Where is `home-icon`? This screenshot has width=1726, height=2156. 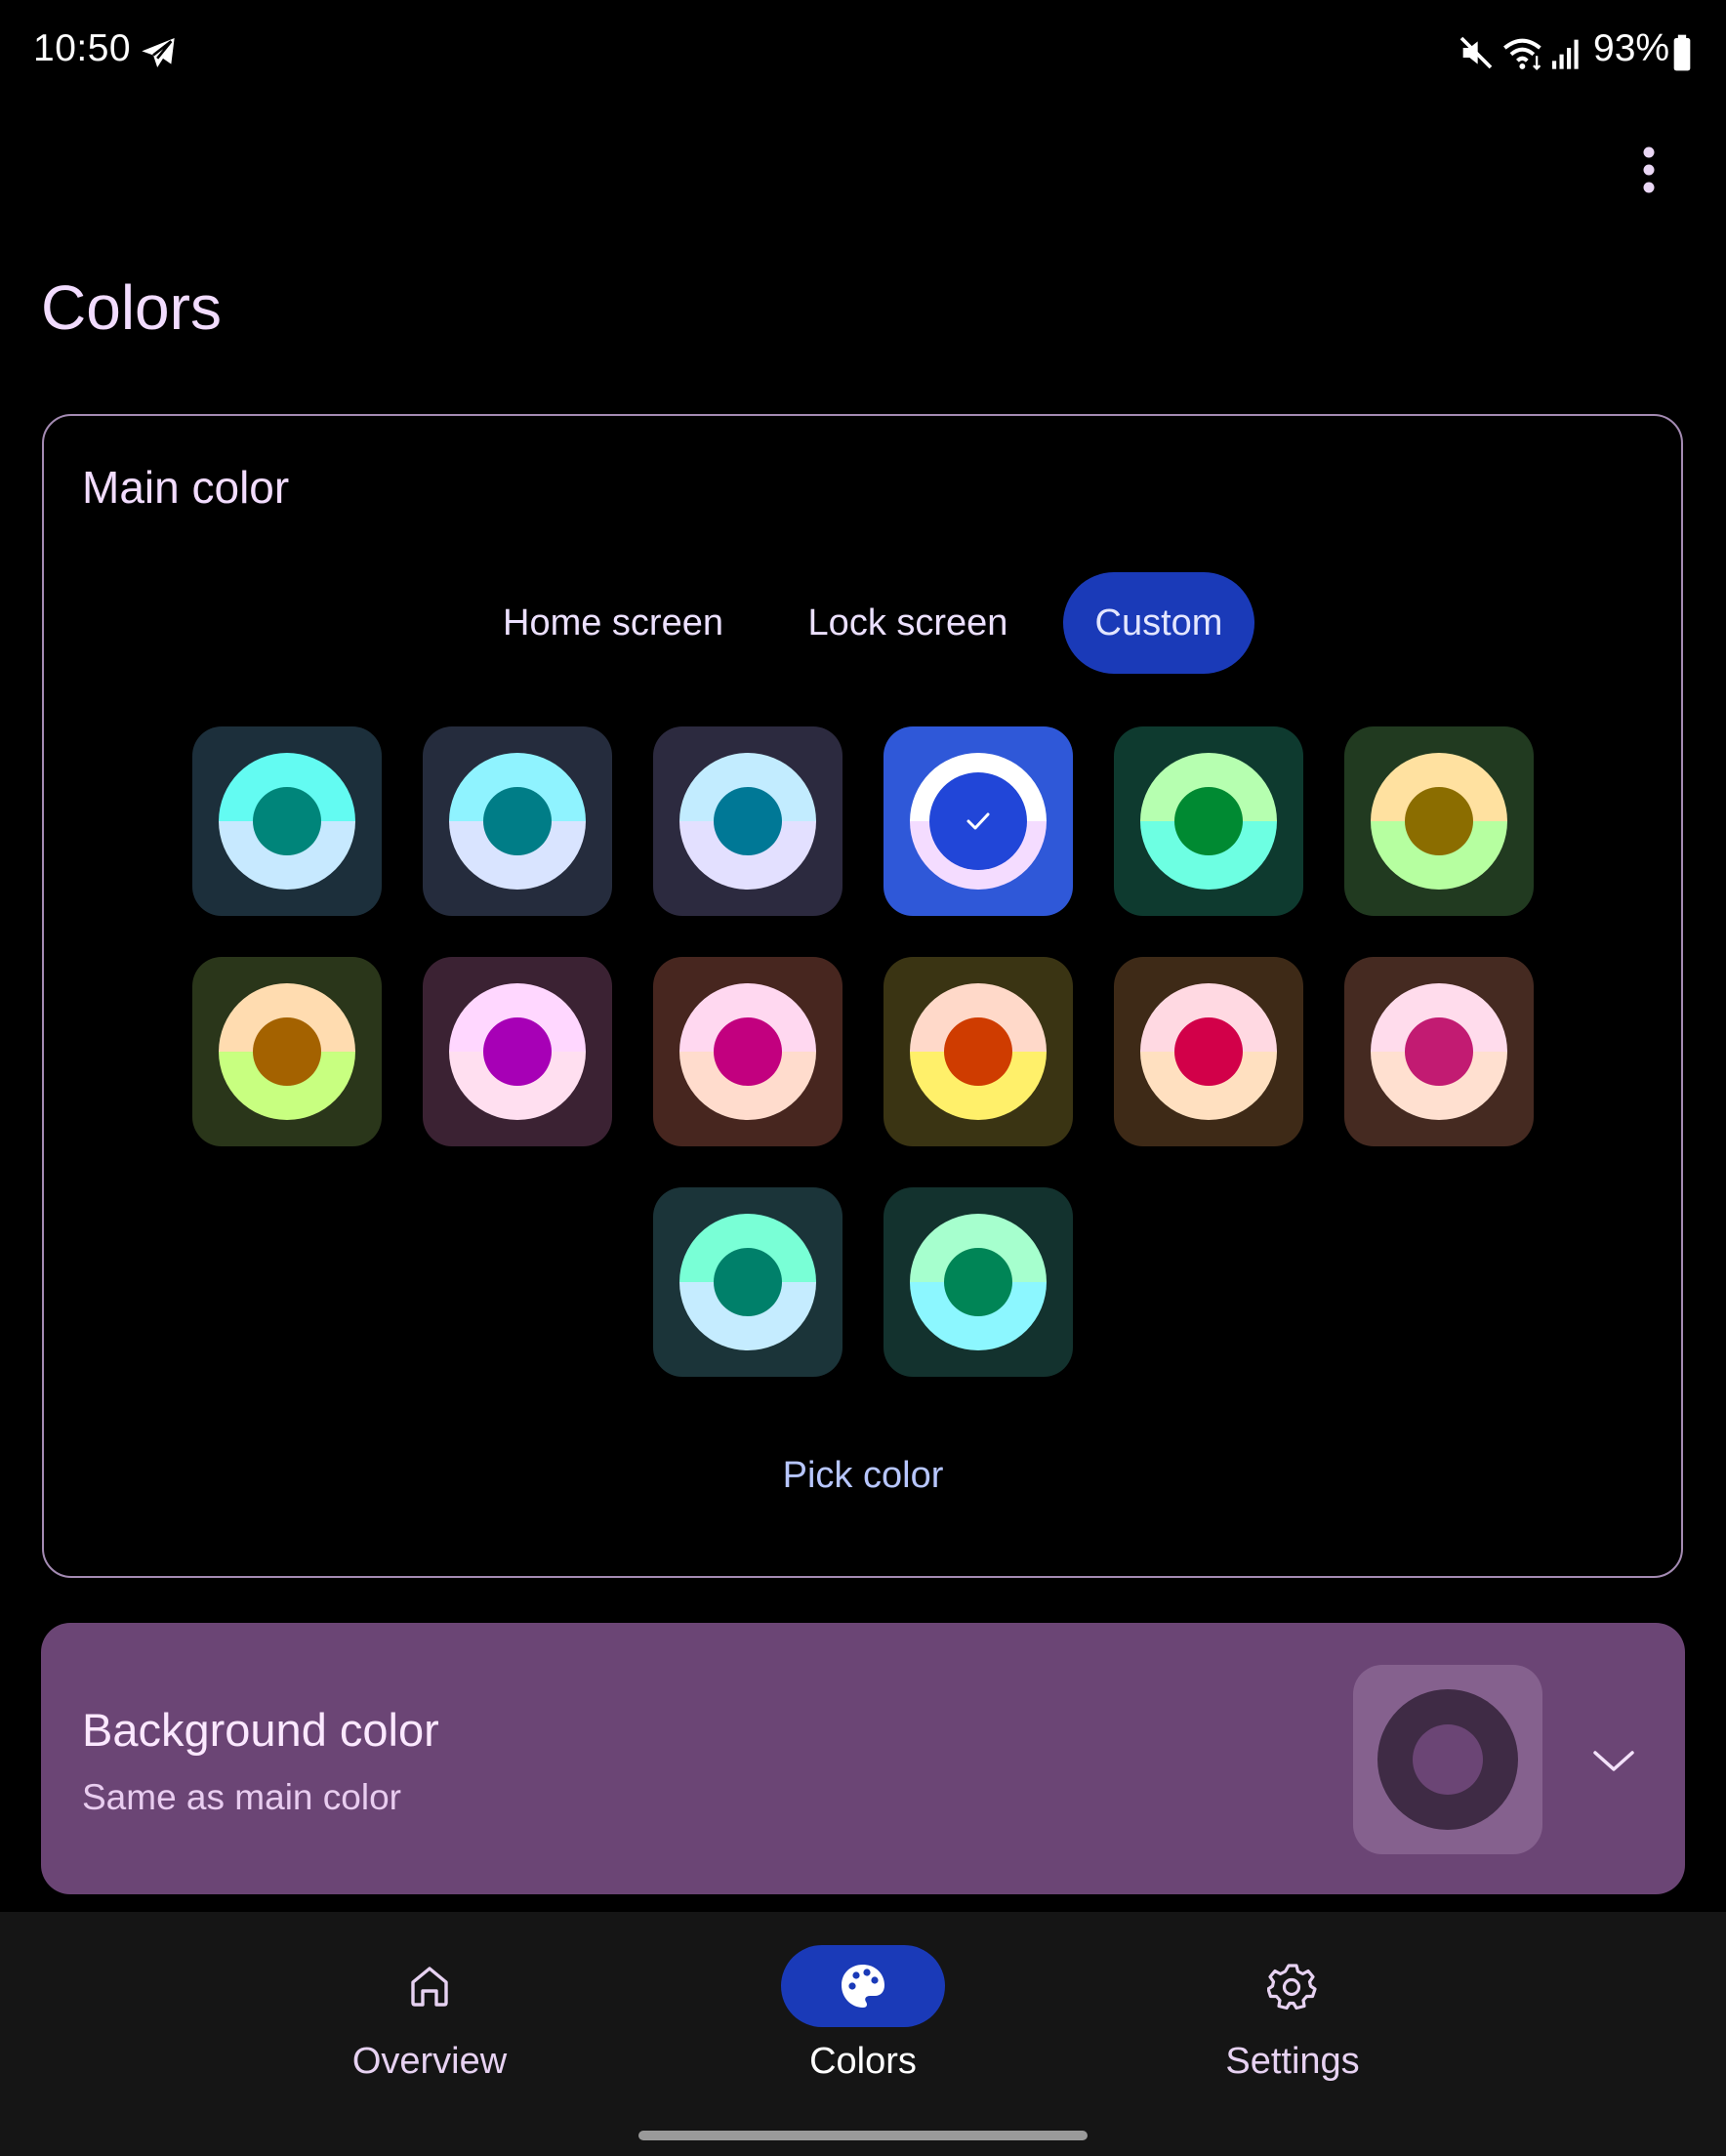 home-icon is located at coordinates (429, 1987).